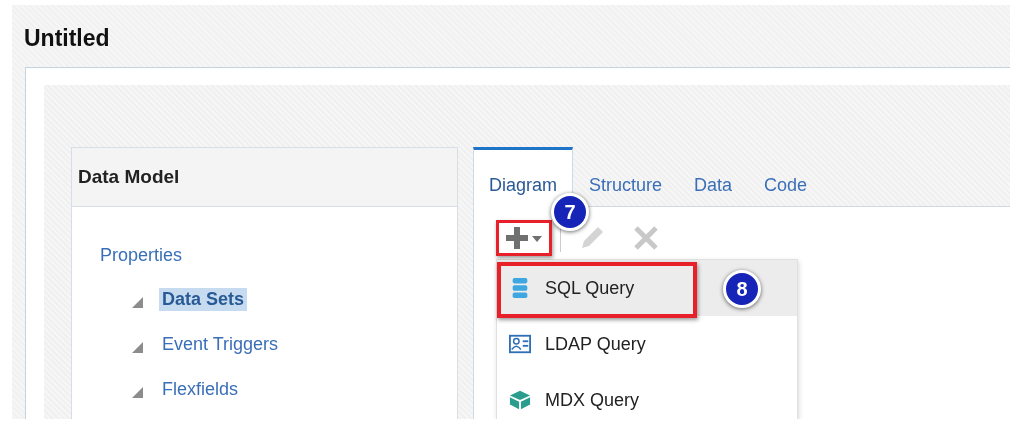 This screenshot has width=1024, height=427. Describe the element at coordinates (646, 238) in the screenshot. I see `close-icon` at that location.